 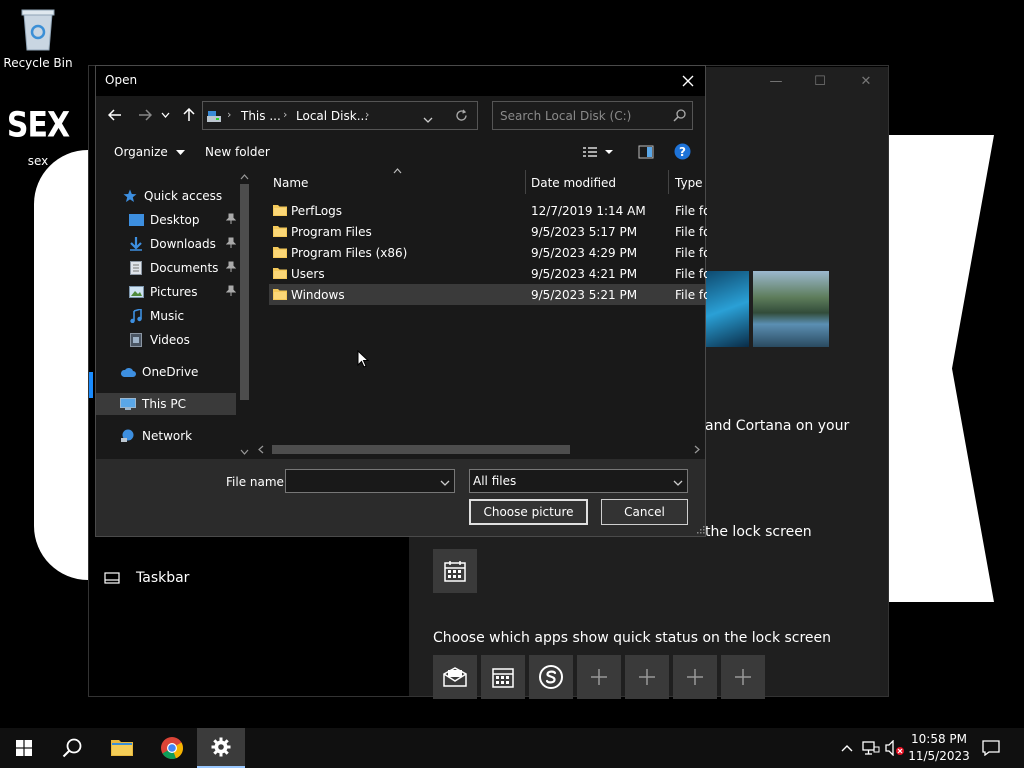 I want to click on star-icon, so click(x=130, y=196).